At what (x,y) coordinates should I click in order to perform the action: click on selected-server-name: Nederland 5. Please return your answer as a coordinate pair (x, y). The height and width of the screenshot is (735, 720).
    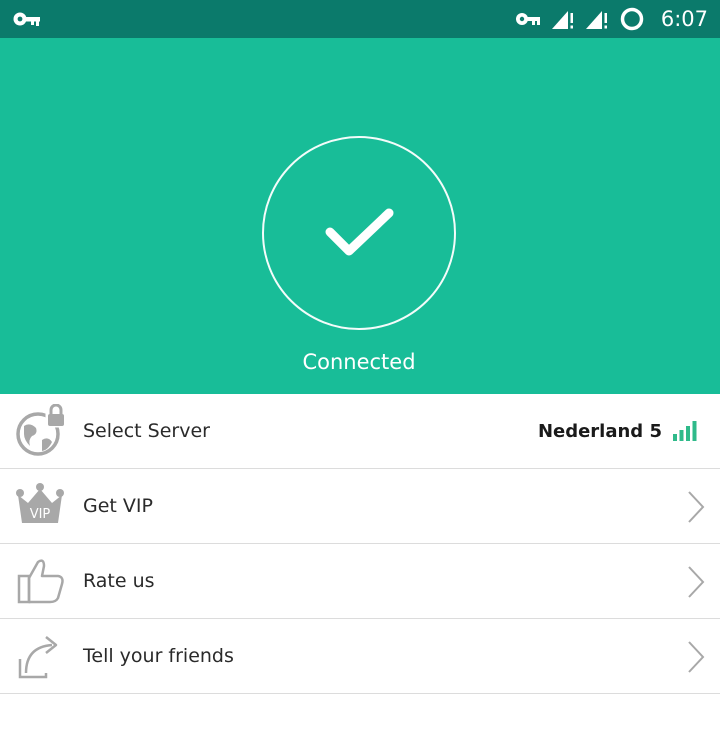
    Looking at the image, I should click on (599, 431).